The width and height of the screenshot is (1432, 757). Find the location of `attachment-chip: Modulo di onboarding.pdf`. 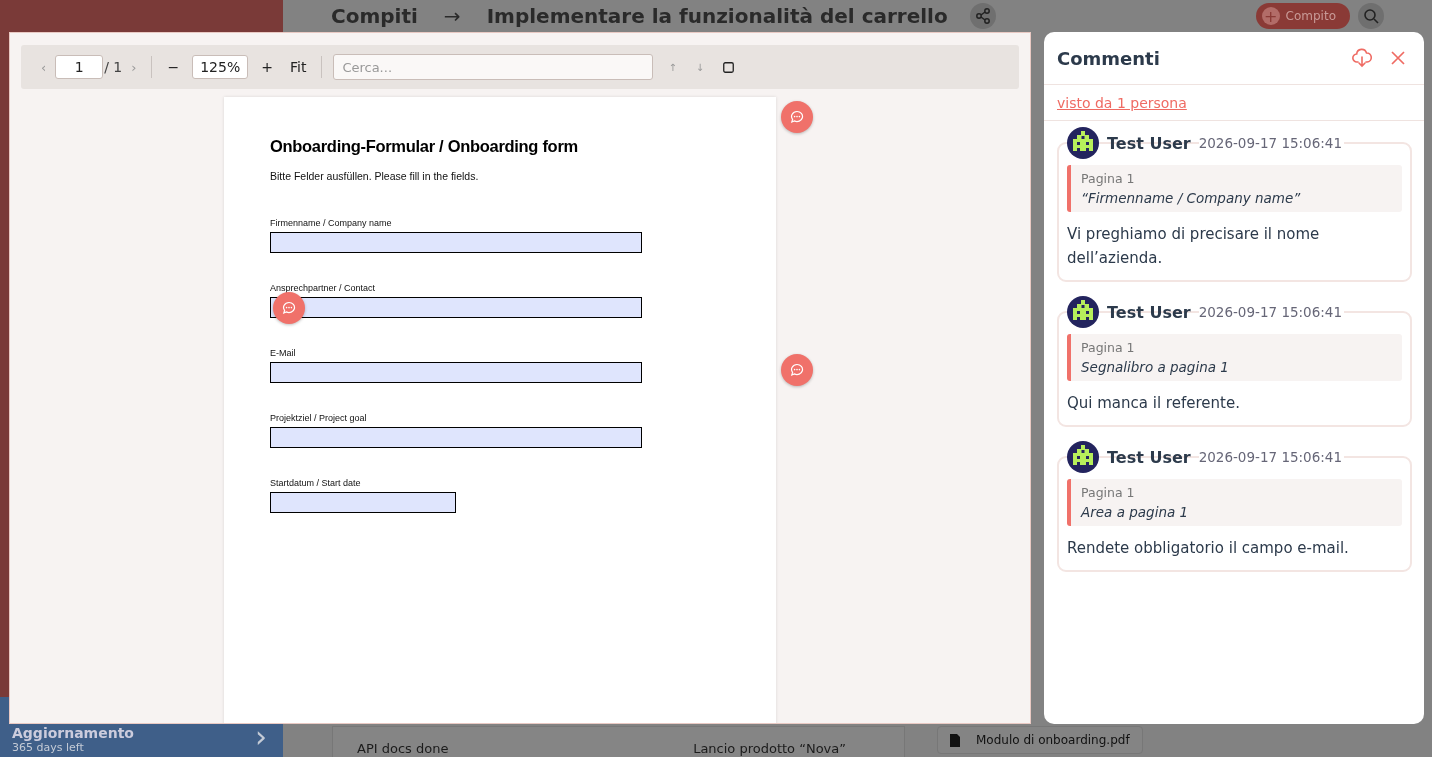

attachment-chip: Modulo di onboarding.pdf is located at coordinates (1040, 740).